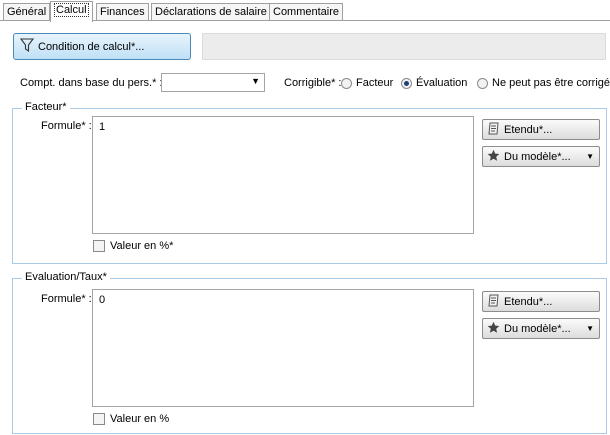 The width and height of the screenshot is (610, 435). I want to click on compt-label: Compt. dans base du pers.* :, so click(91, 83).